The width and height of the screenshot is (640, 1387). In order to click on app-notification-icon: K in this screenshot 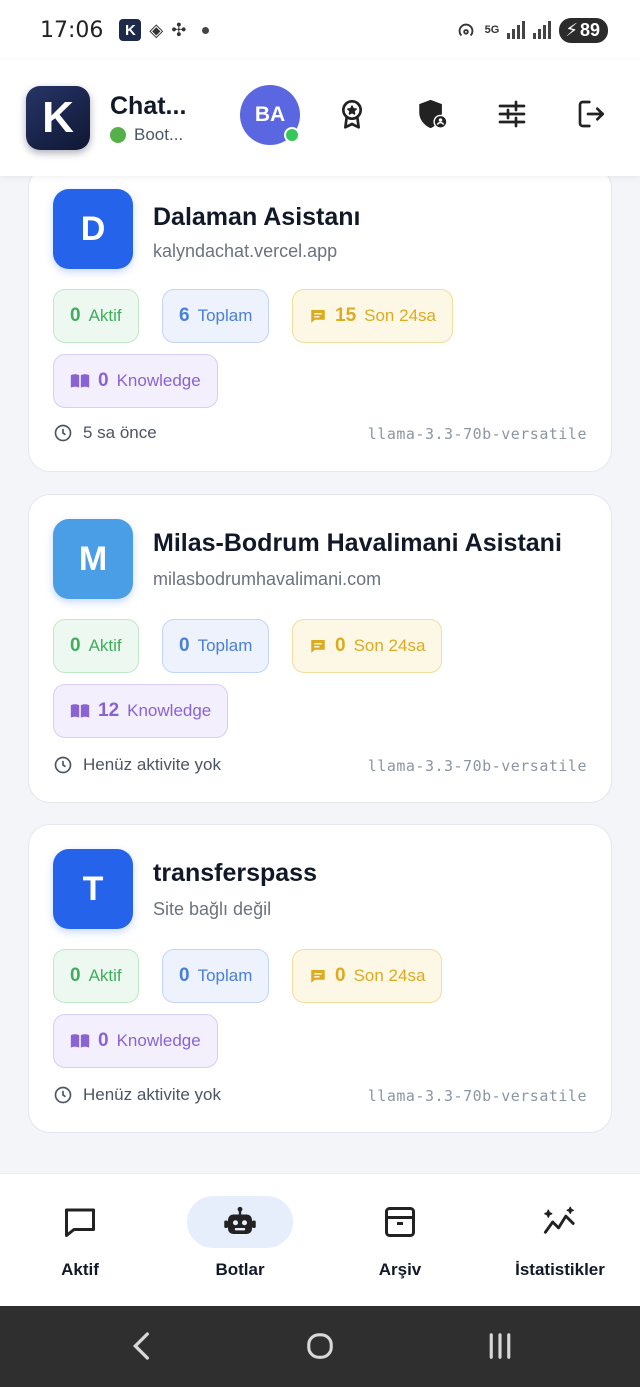, I will do `click(130, 30)`.